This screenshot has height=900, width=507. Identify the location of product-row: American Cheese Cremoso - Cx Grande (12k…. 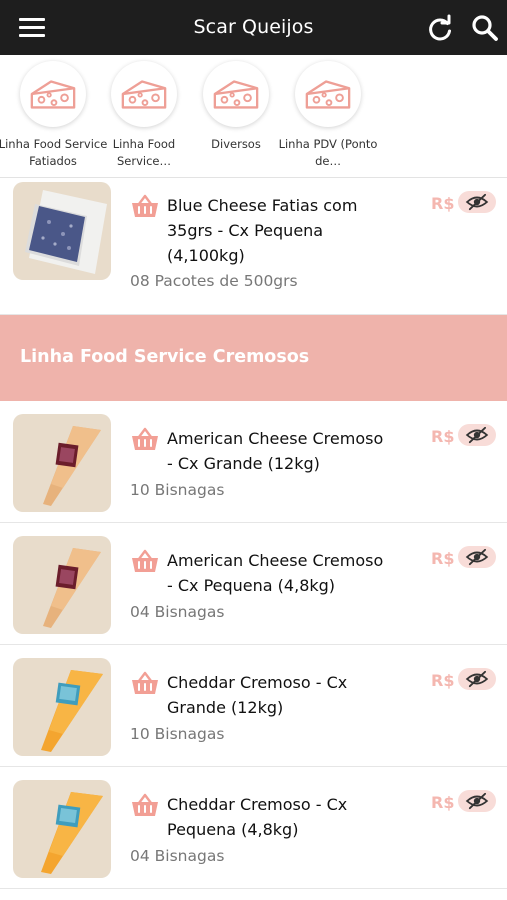
(253, 462).